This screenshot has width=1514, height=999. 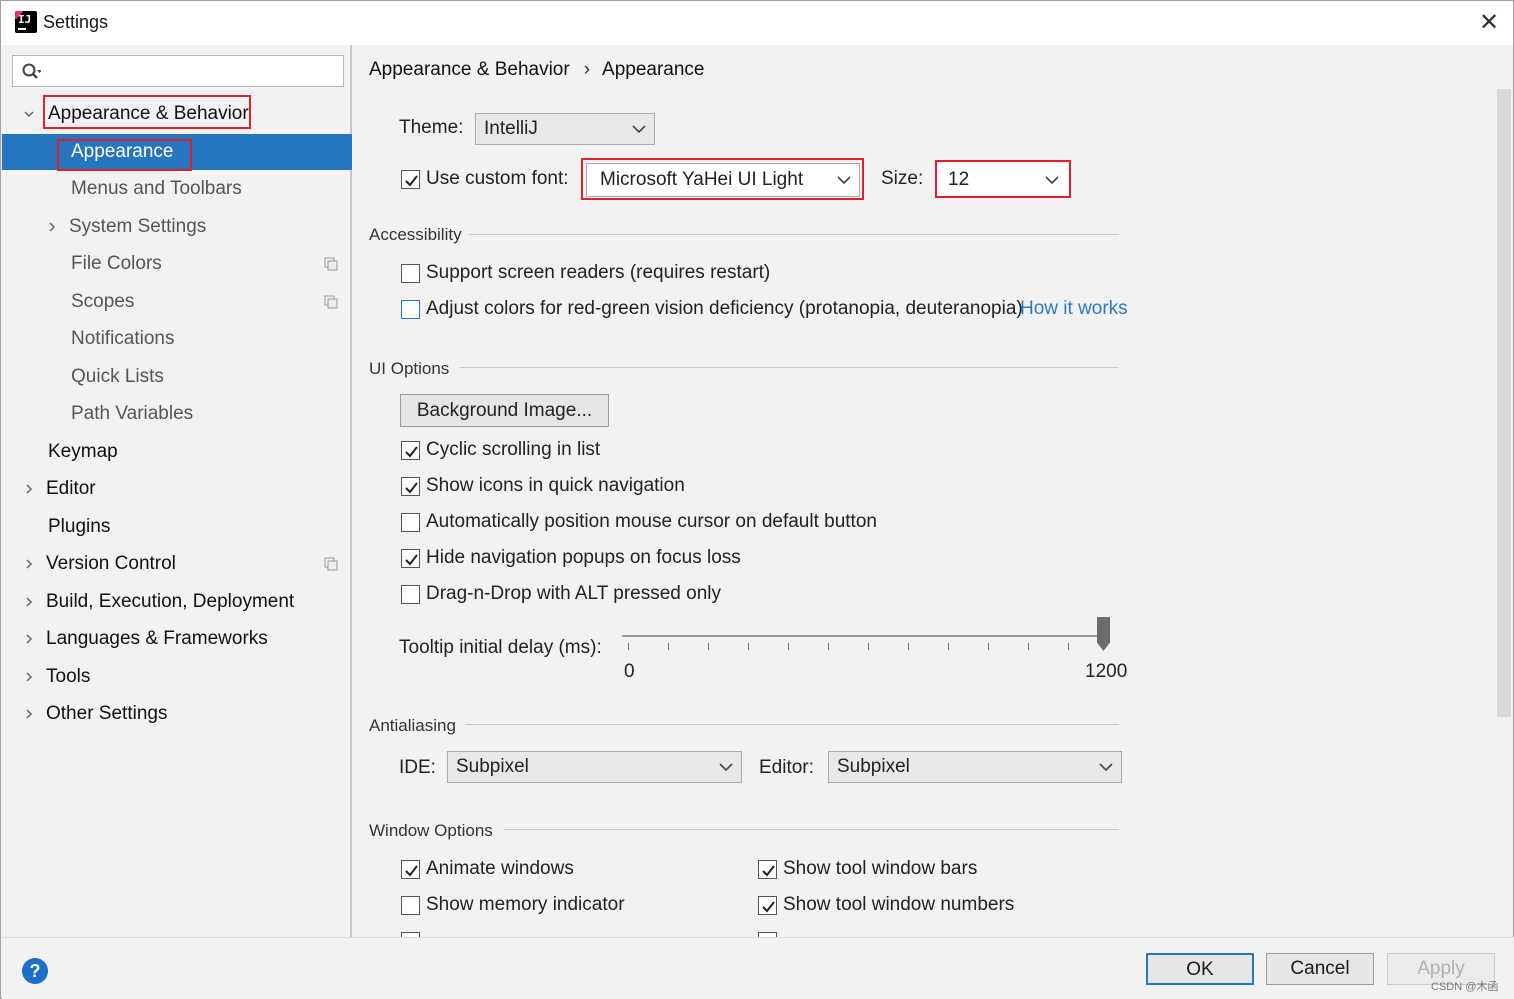 What do you see at coordinates (513, 449) in the screenshot?
I see `cyclic-scrolling-label: Cyclic scrolling in list` at bounding box center [513, 449].